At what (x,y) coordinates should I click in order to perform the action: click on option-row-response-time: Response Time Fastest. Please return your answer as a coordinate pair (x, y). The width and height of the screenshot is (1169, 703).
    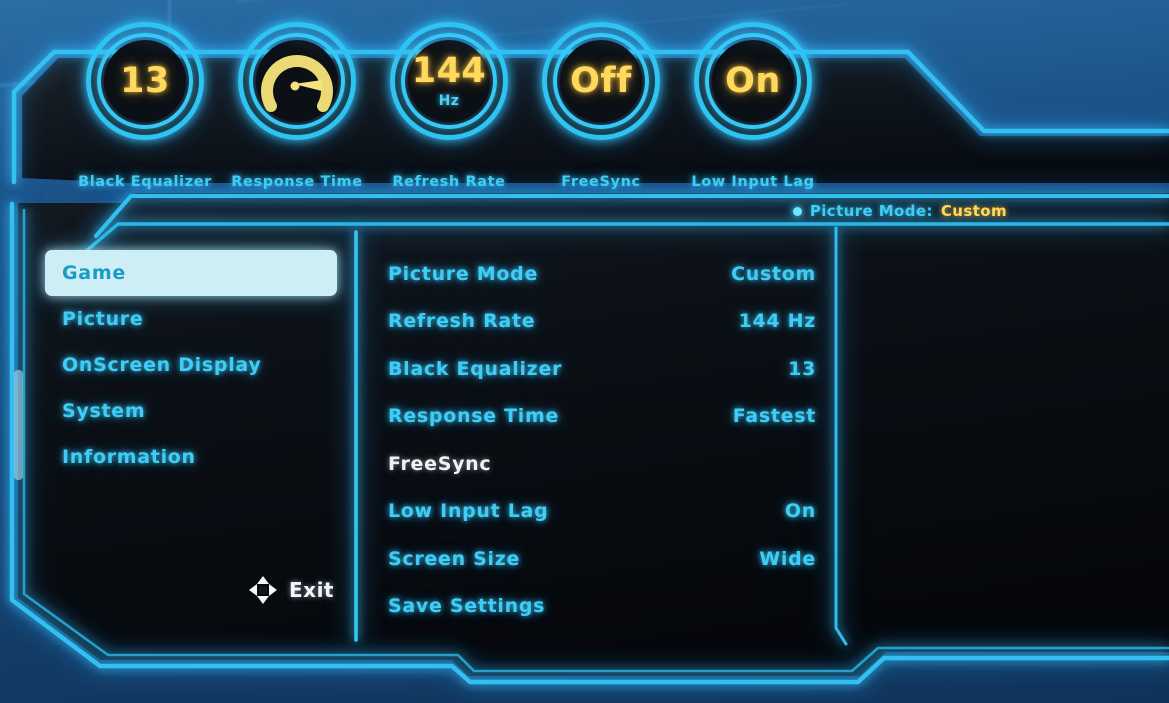
    Looking at the image, I should click on (602, 417).